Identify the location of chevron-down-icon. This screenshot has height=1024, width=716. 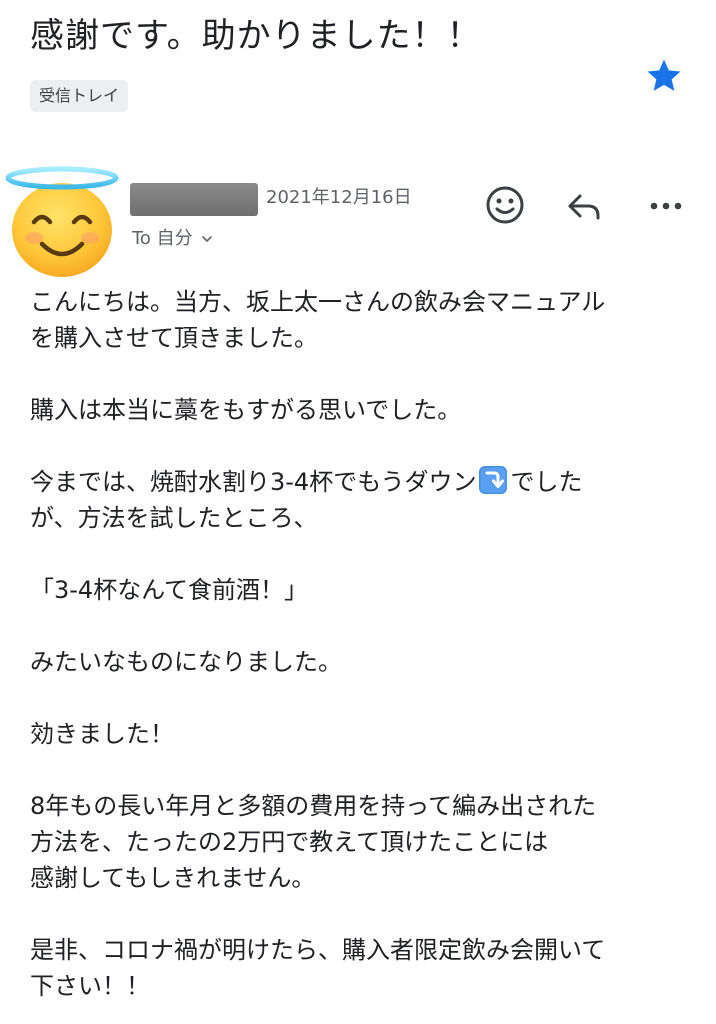
(206, 239).